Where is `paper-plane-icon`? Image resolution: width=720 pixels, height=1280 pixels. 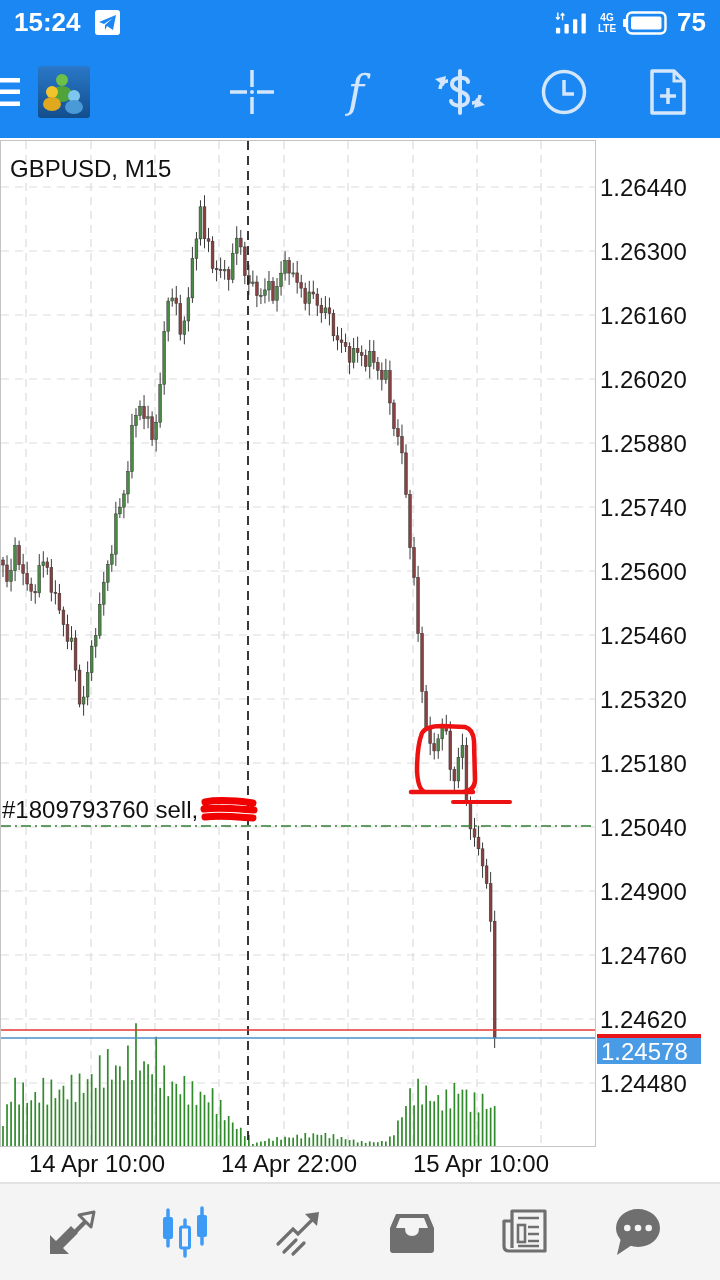 paper-plane-icon is located at coordinates (107, 22).